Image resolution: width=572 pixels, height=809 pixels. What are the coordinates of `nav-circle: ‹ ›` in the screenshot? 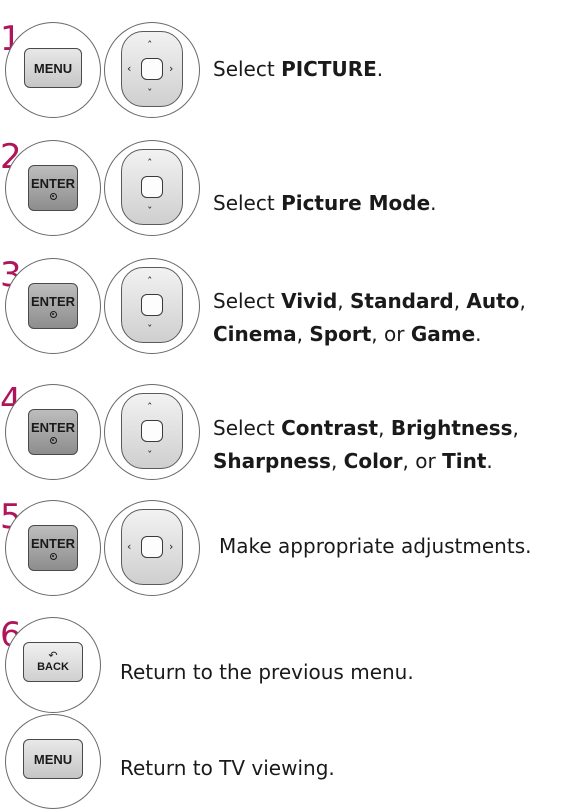 It's located at (152, 548).